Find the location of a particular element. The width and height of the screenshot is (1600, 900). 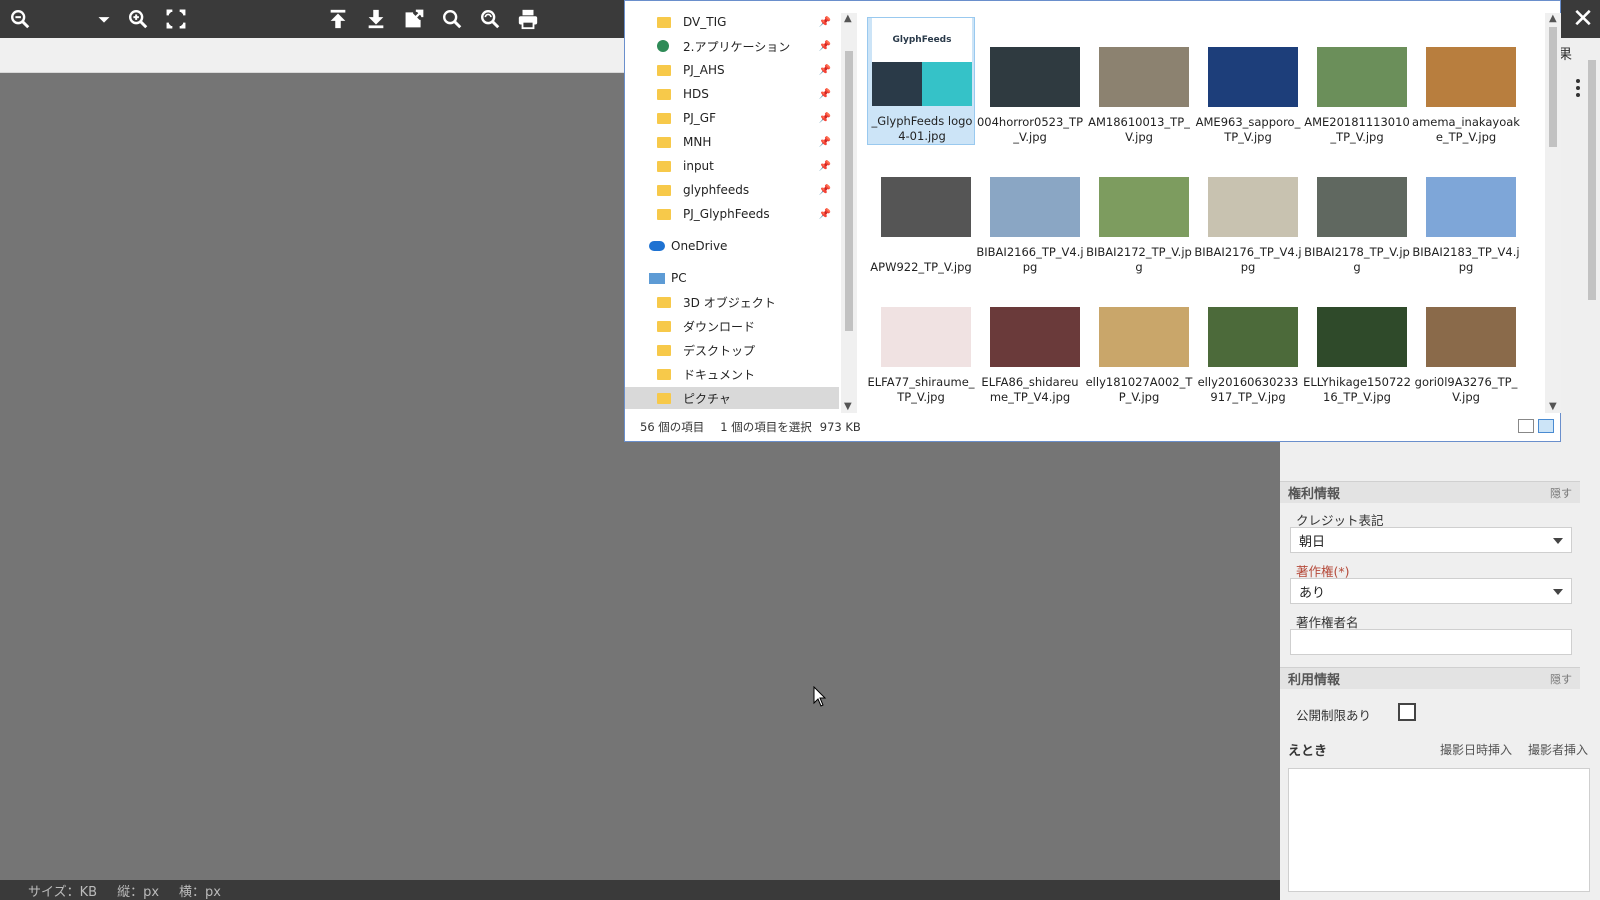

file-tile: AM18610013_TP_V.jpg is located at coordinates (1139, 81).